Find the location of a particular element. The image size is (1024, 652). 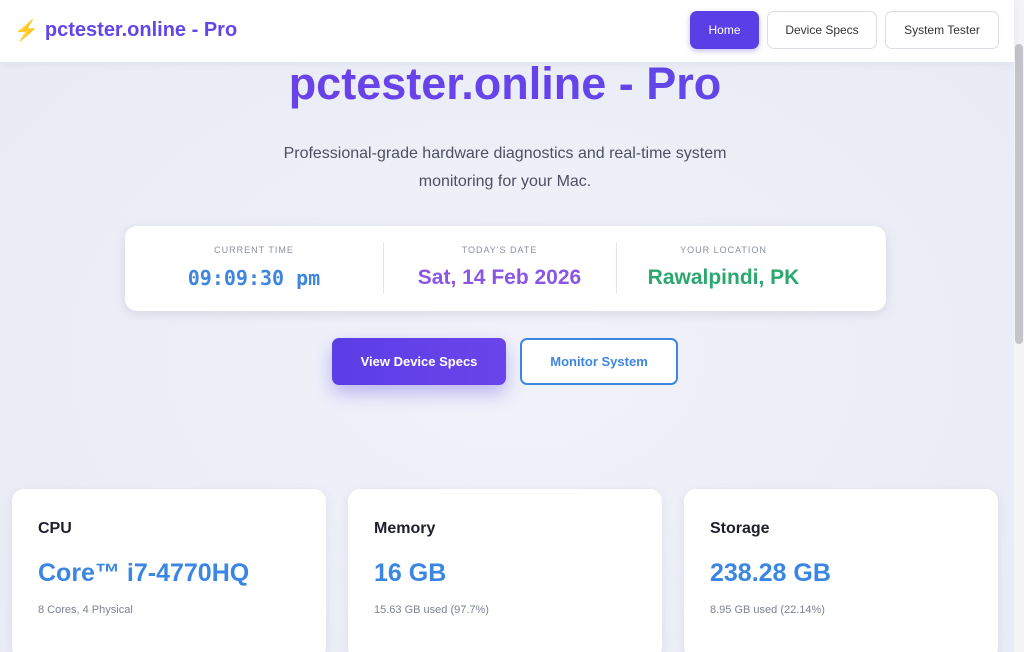

nav-home-button: Home is located at coordinates (724, 30).